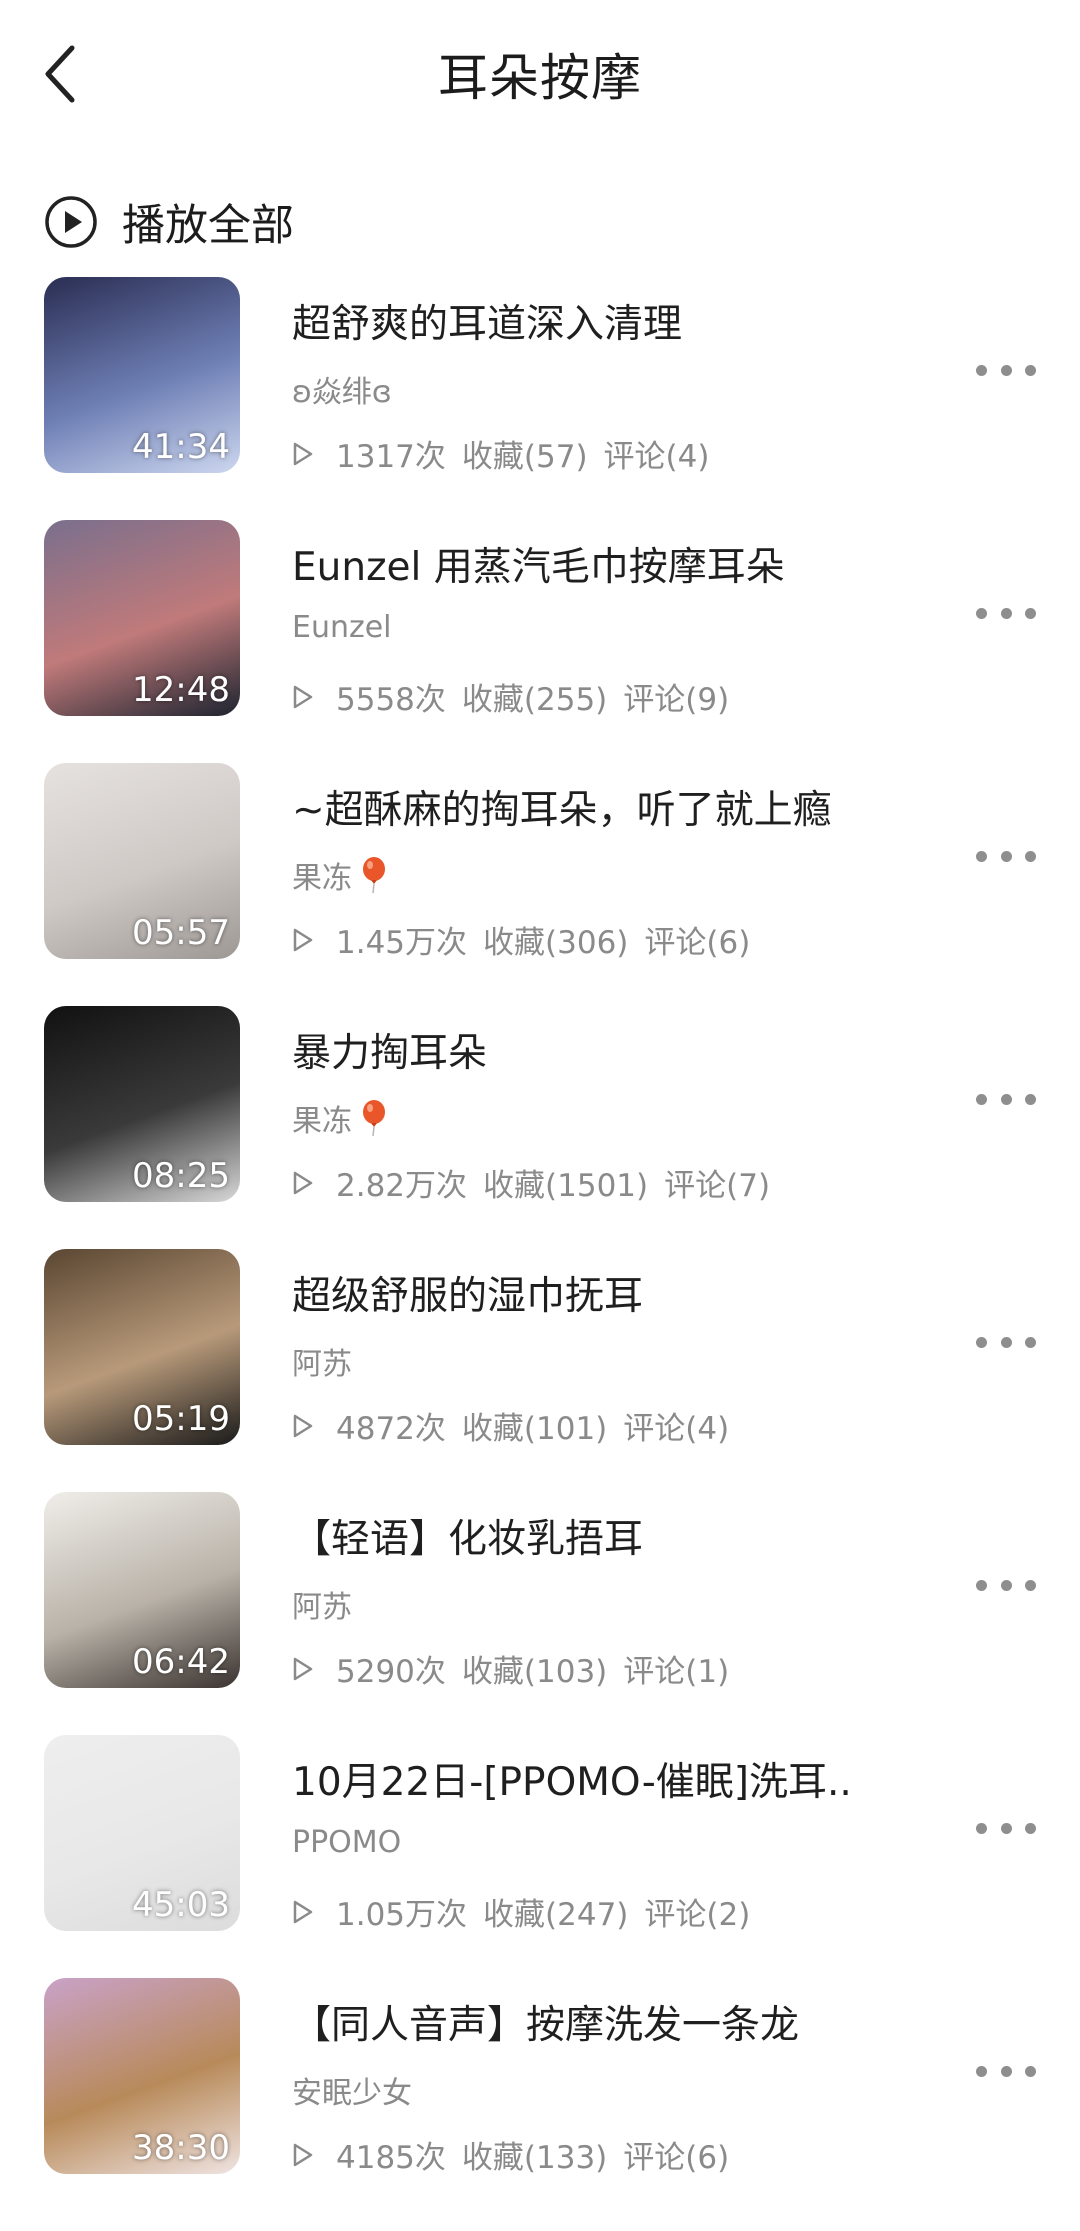 This screenshot has height=2231, width=1080. Describe the element at coordinates (540, 1611) in the screenshot. I see `list-item: 06:42 【轻语】化妆乳捂耳 阿苏 5290次 收藏(103) 评论(1)` at that location.